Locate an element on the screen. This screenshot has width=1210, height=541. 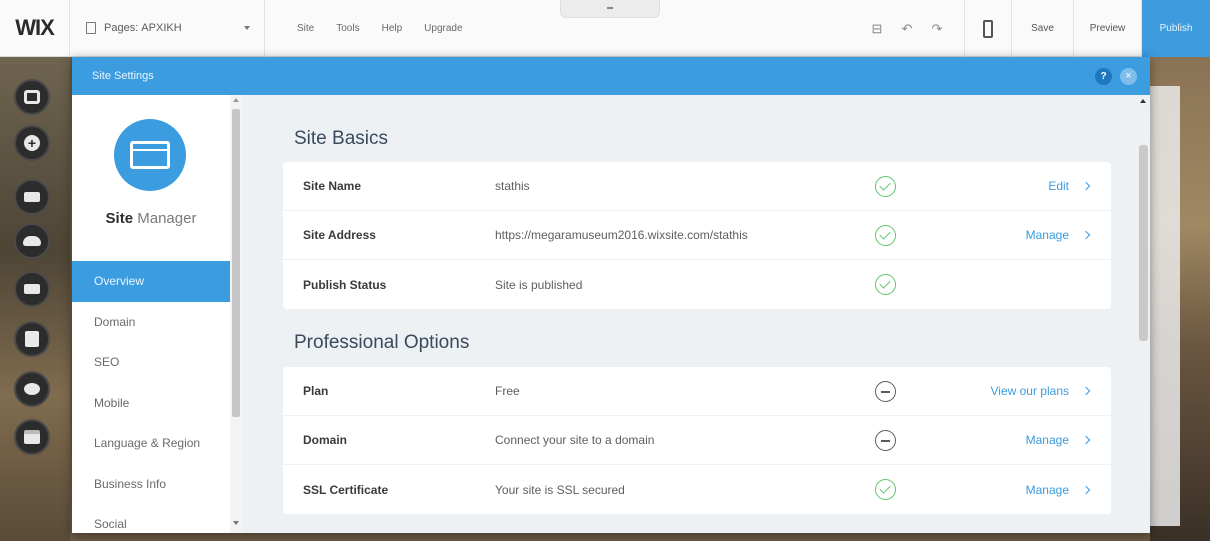
nav-item-mobile: Mobile is located at coordinates (151, 403).